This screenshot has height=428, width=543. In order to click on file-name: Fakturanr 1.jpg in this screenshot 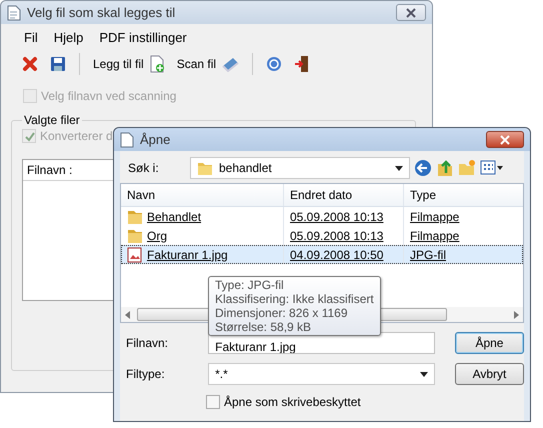, I will do `click(187, 255)`.